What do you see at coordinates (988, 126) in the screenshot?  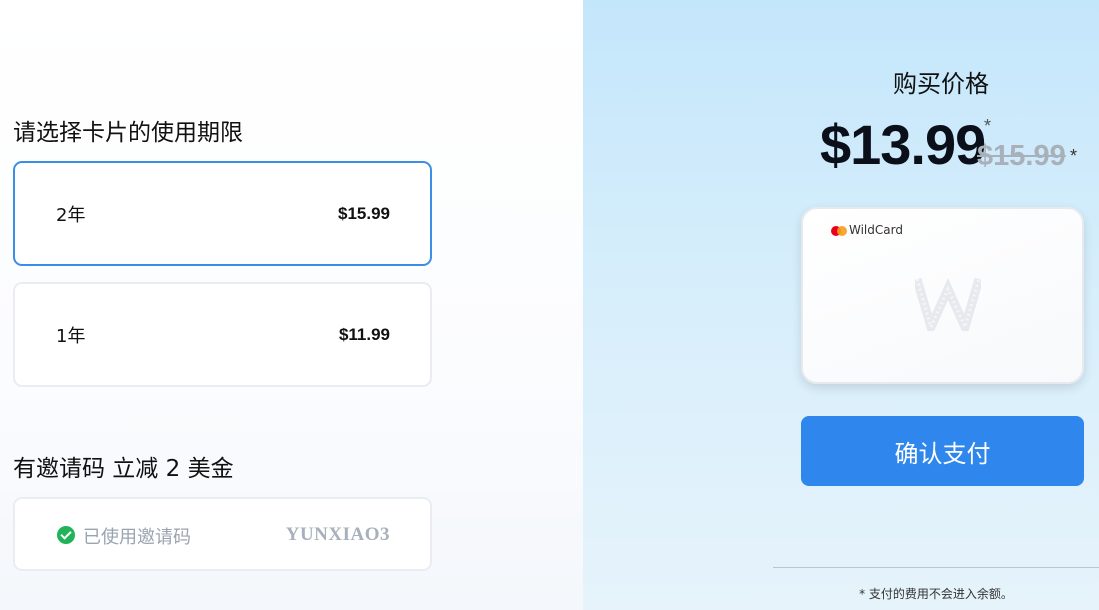 I see `current-price-asterisk: *` at bounding box center [988, 126].